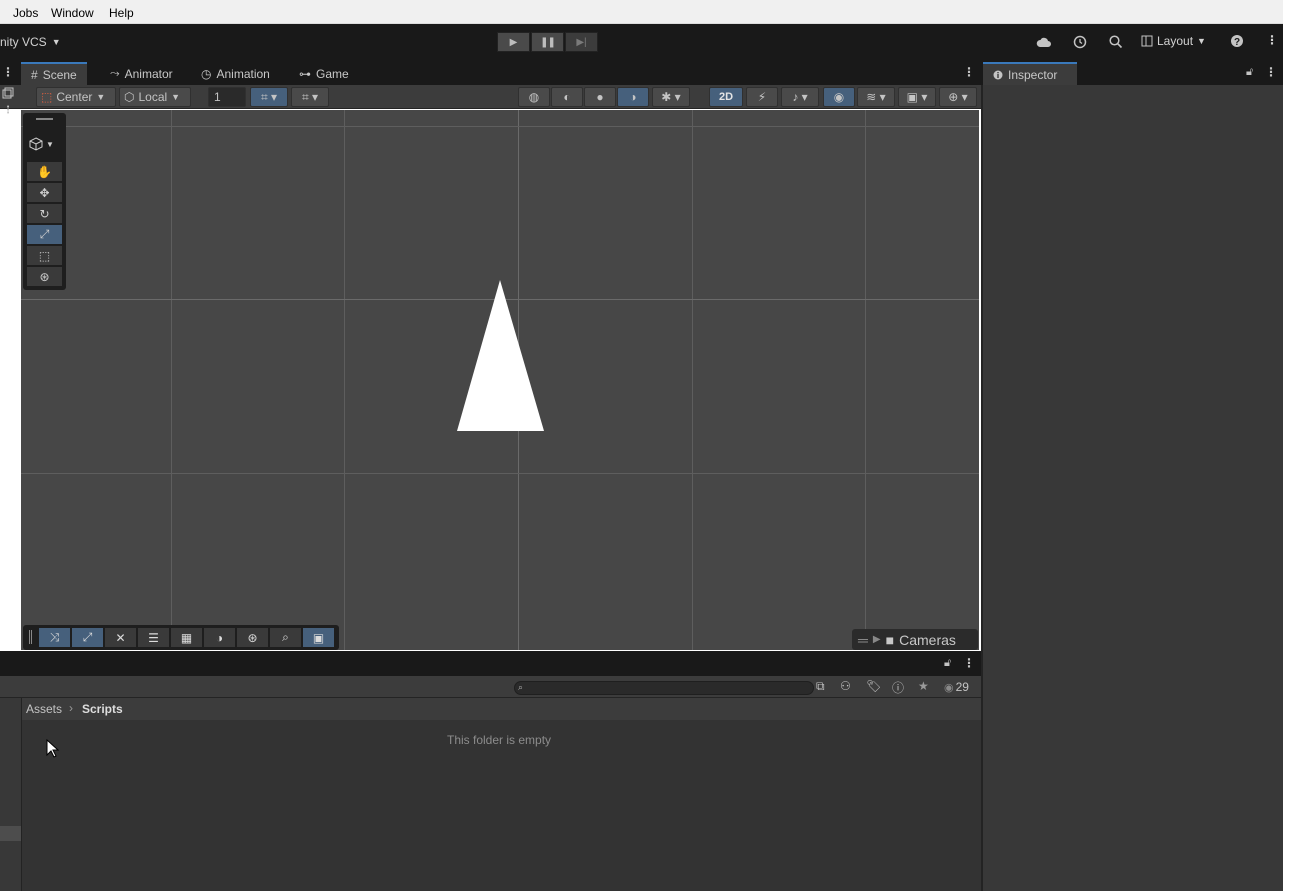 This screenshot has height=891, width=1292. I want to click on vcs-label: nity VCS, so click(23, 42).